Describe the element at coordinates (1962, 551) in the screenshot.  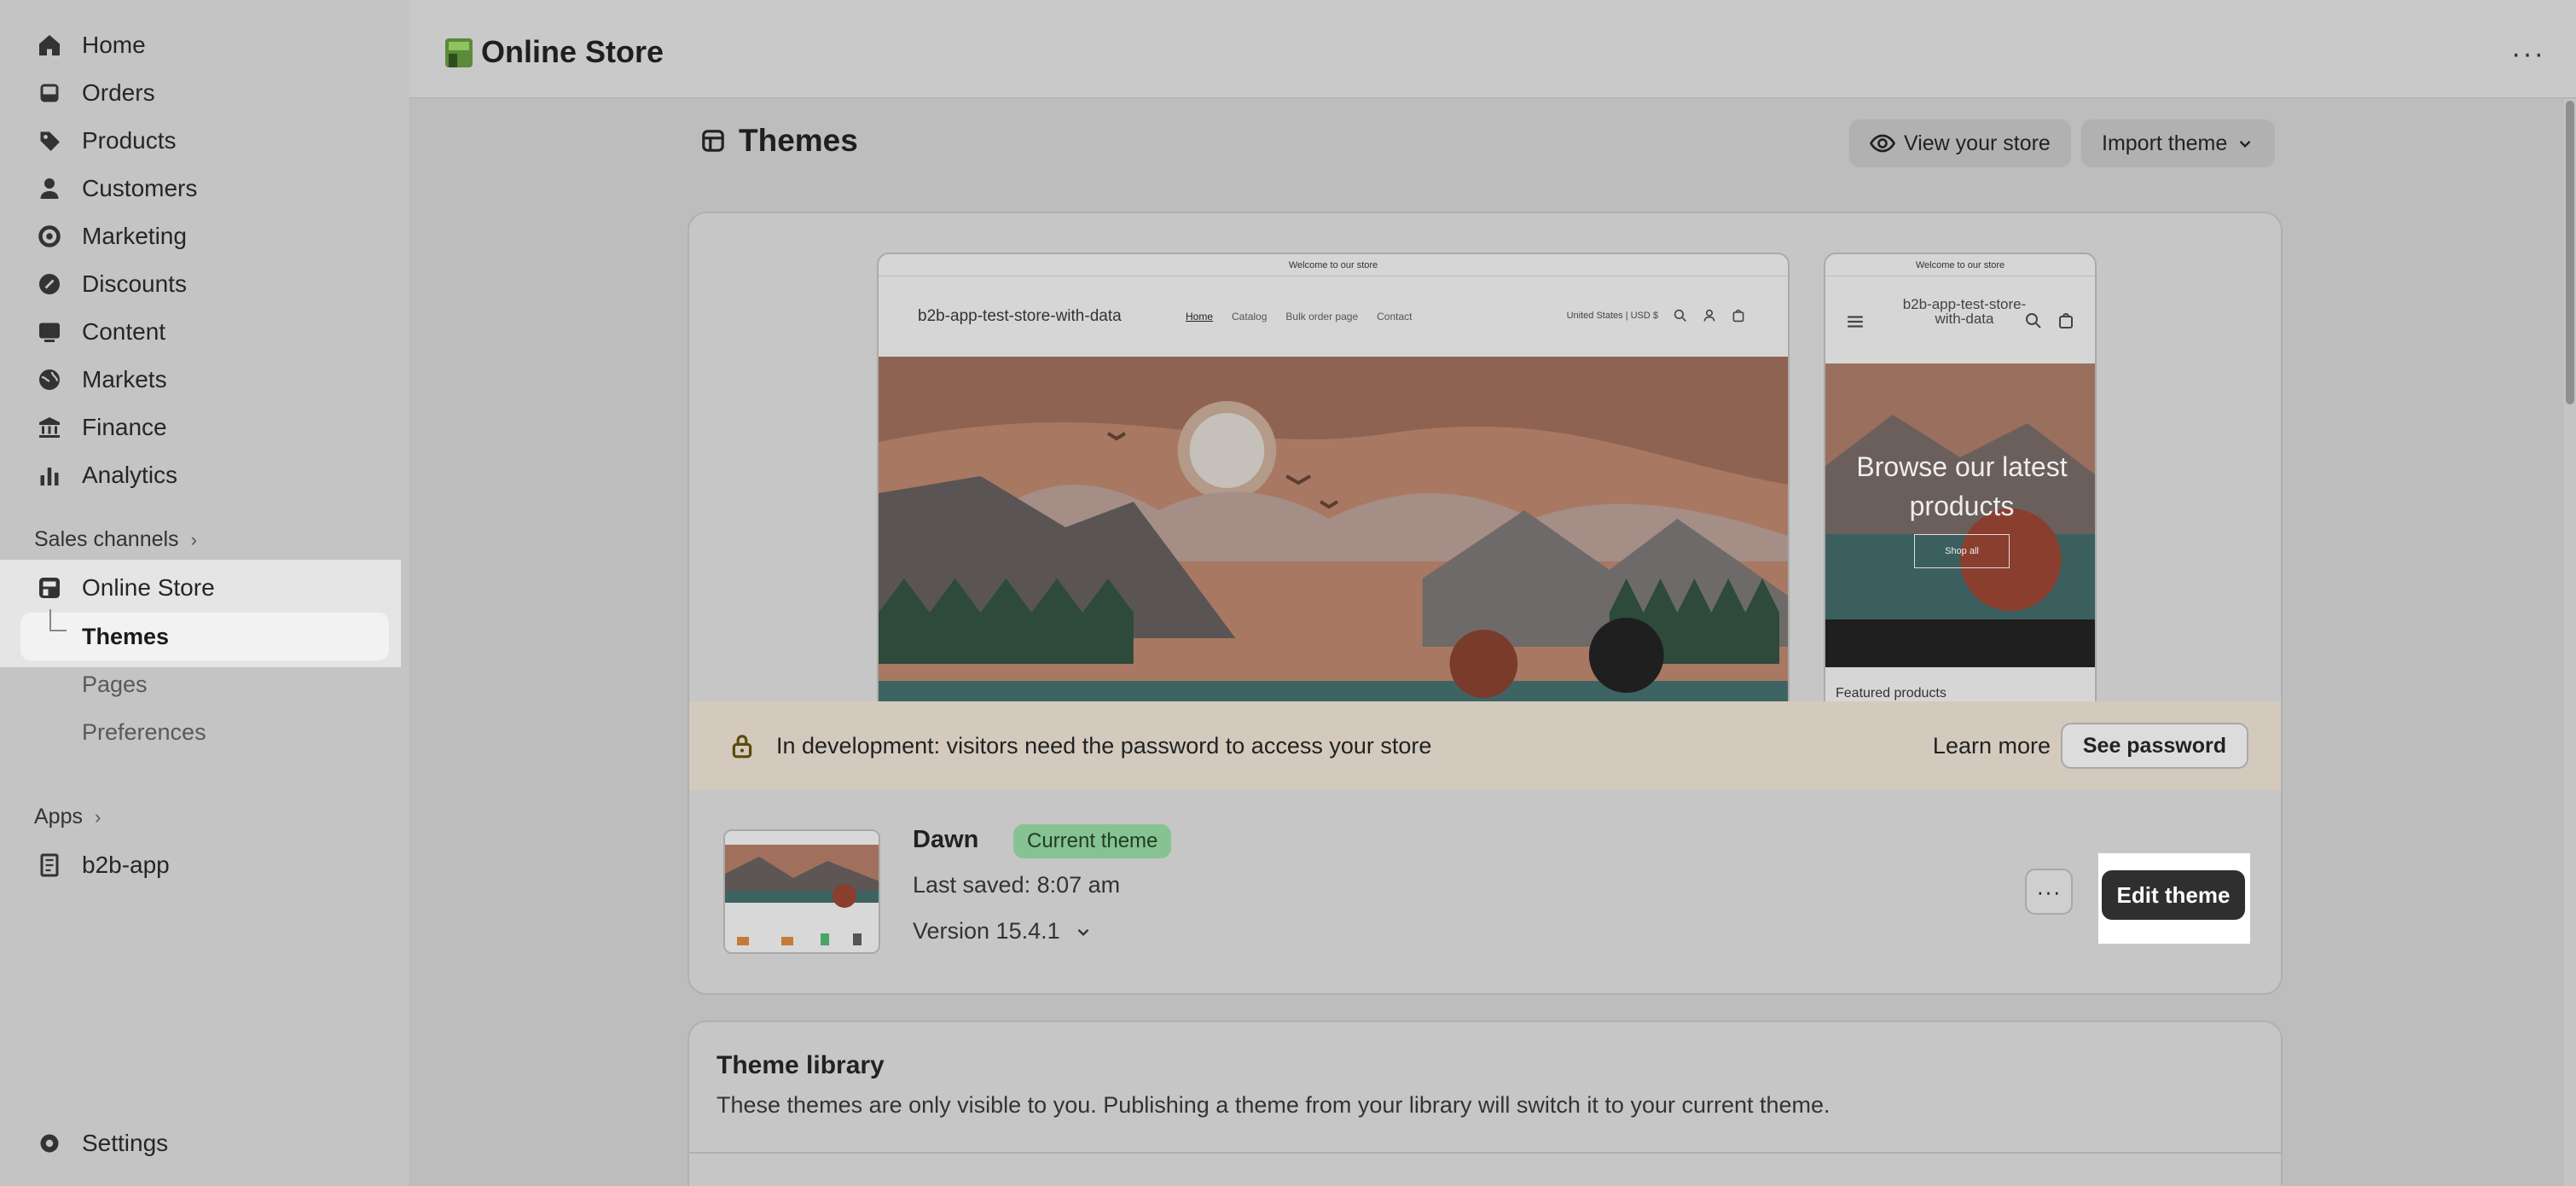
I see `mobile-shop-all-button: Shop all` at that location.